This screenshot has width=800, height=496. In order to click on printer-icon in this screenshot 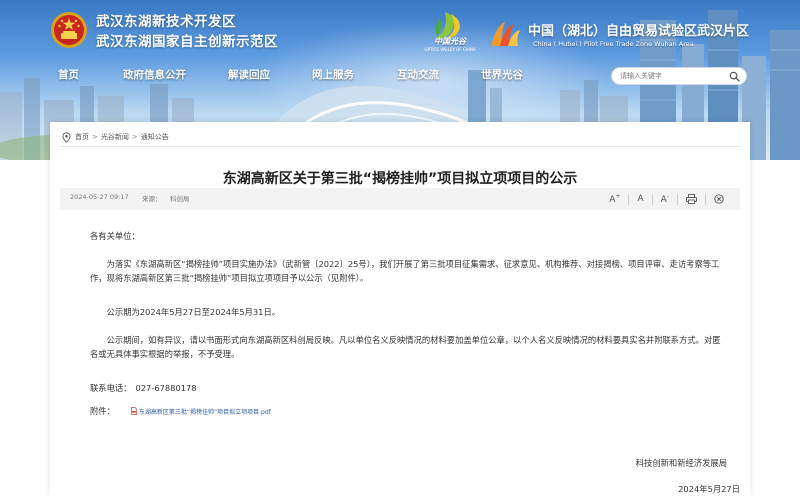, I will do `click(691, 199)`.